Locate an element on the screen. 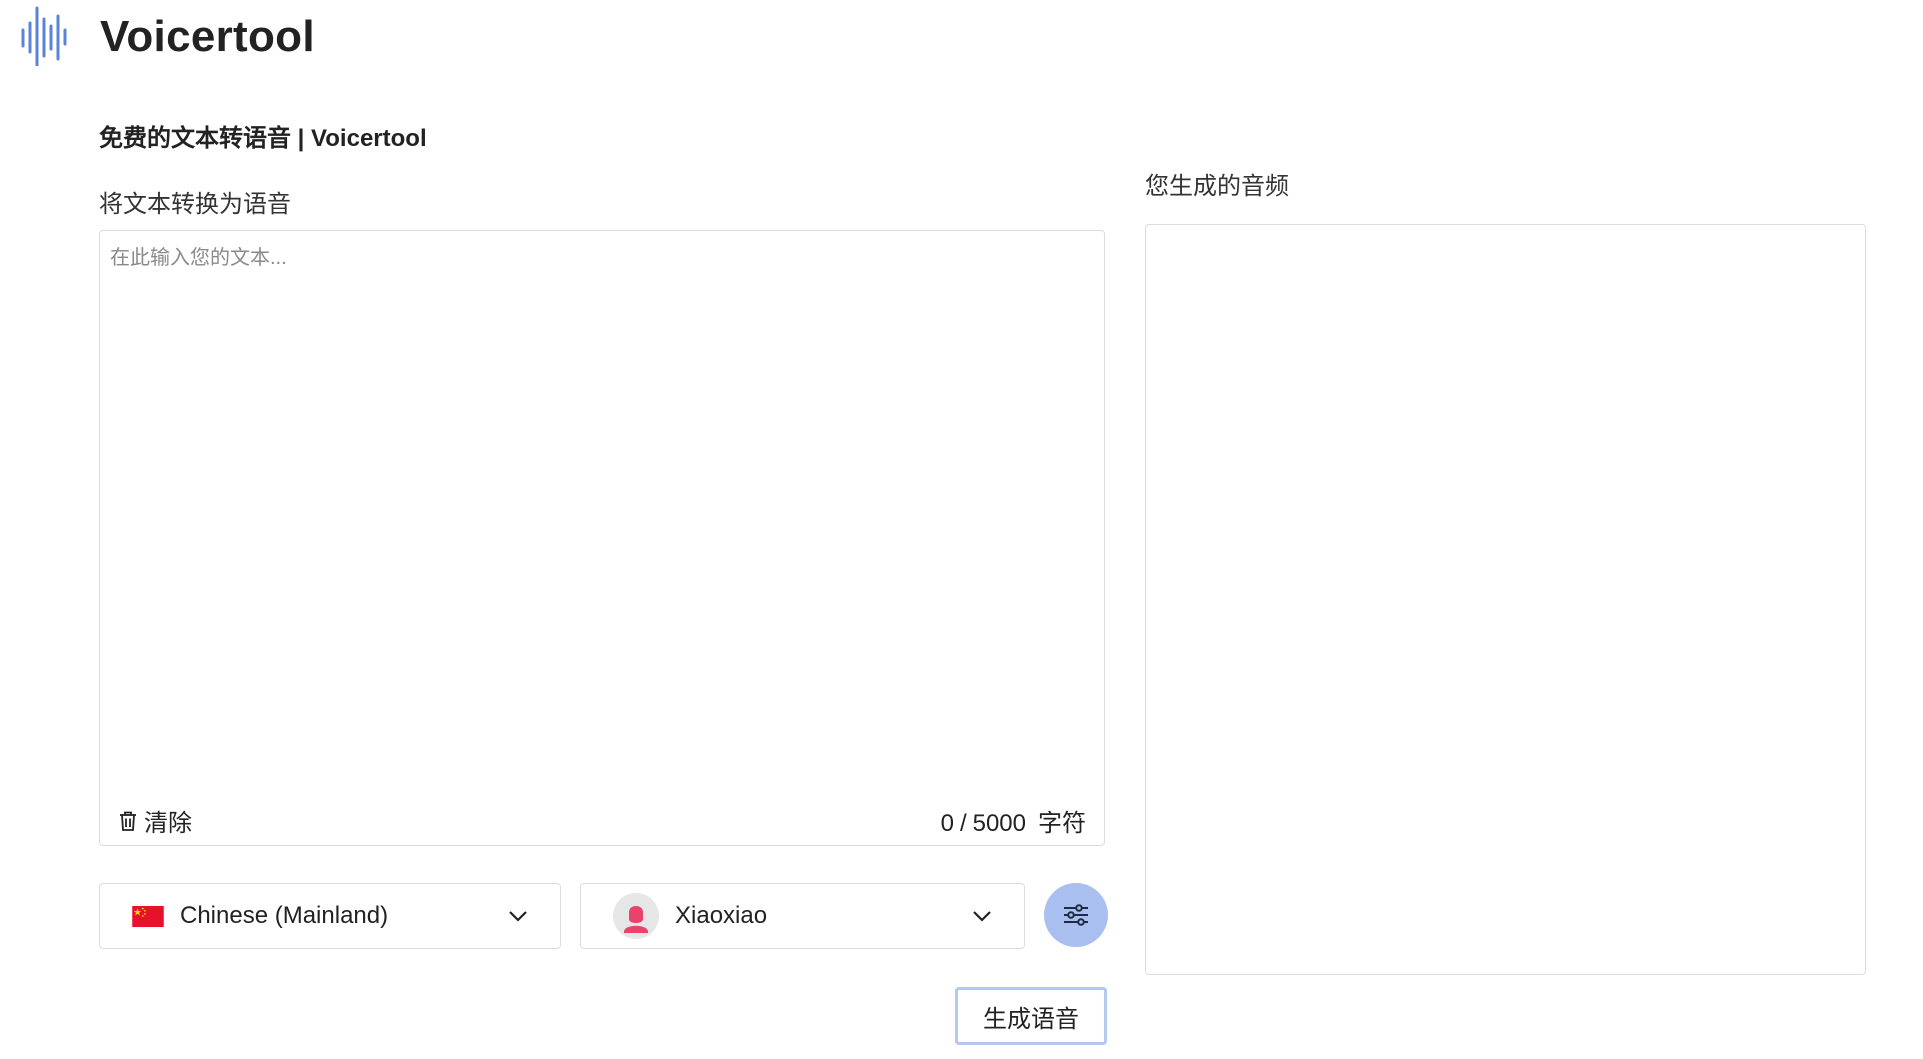 The height and width of the screenshot is (1059, 1923). soundwave-icon is located at coordinates (44, 36).